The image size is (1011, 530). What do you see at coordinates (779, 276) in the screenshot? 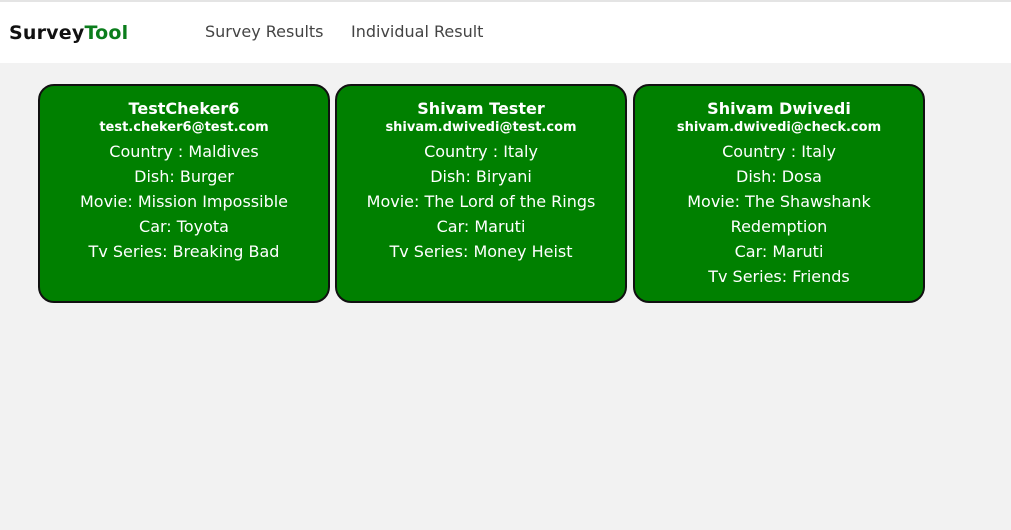
I see `answer-tv-series: Tv Series: Friends` at bounding box center [779, 276].